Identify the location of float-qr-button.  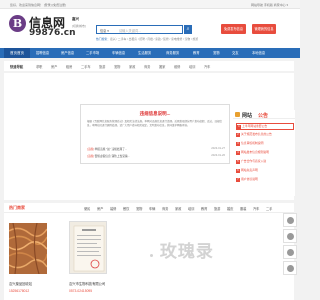
(290, 252).